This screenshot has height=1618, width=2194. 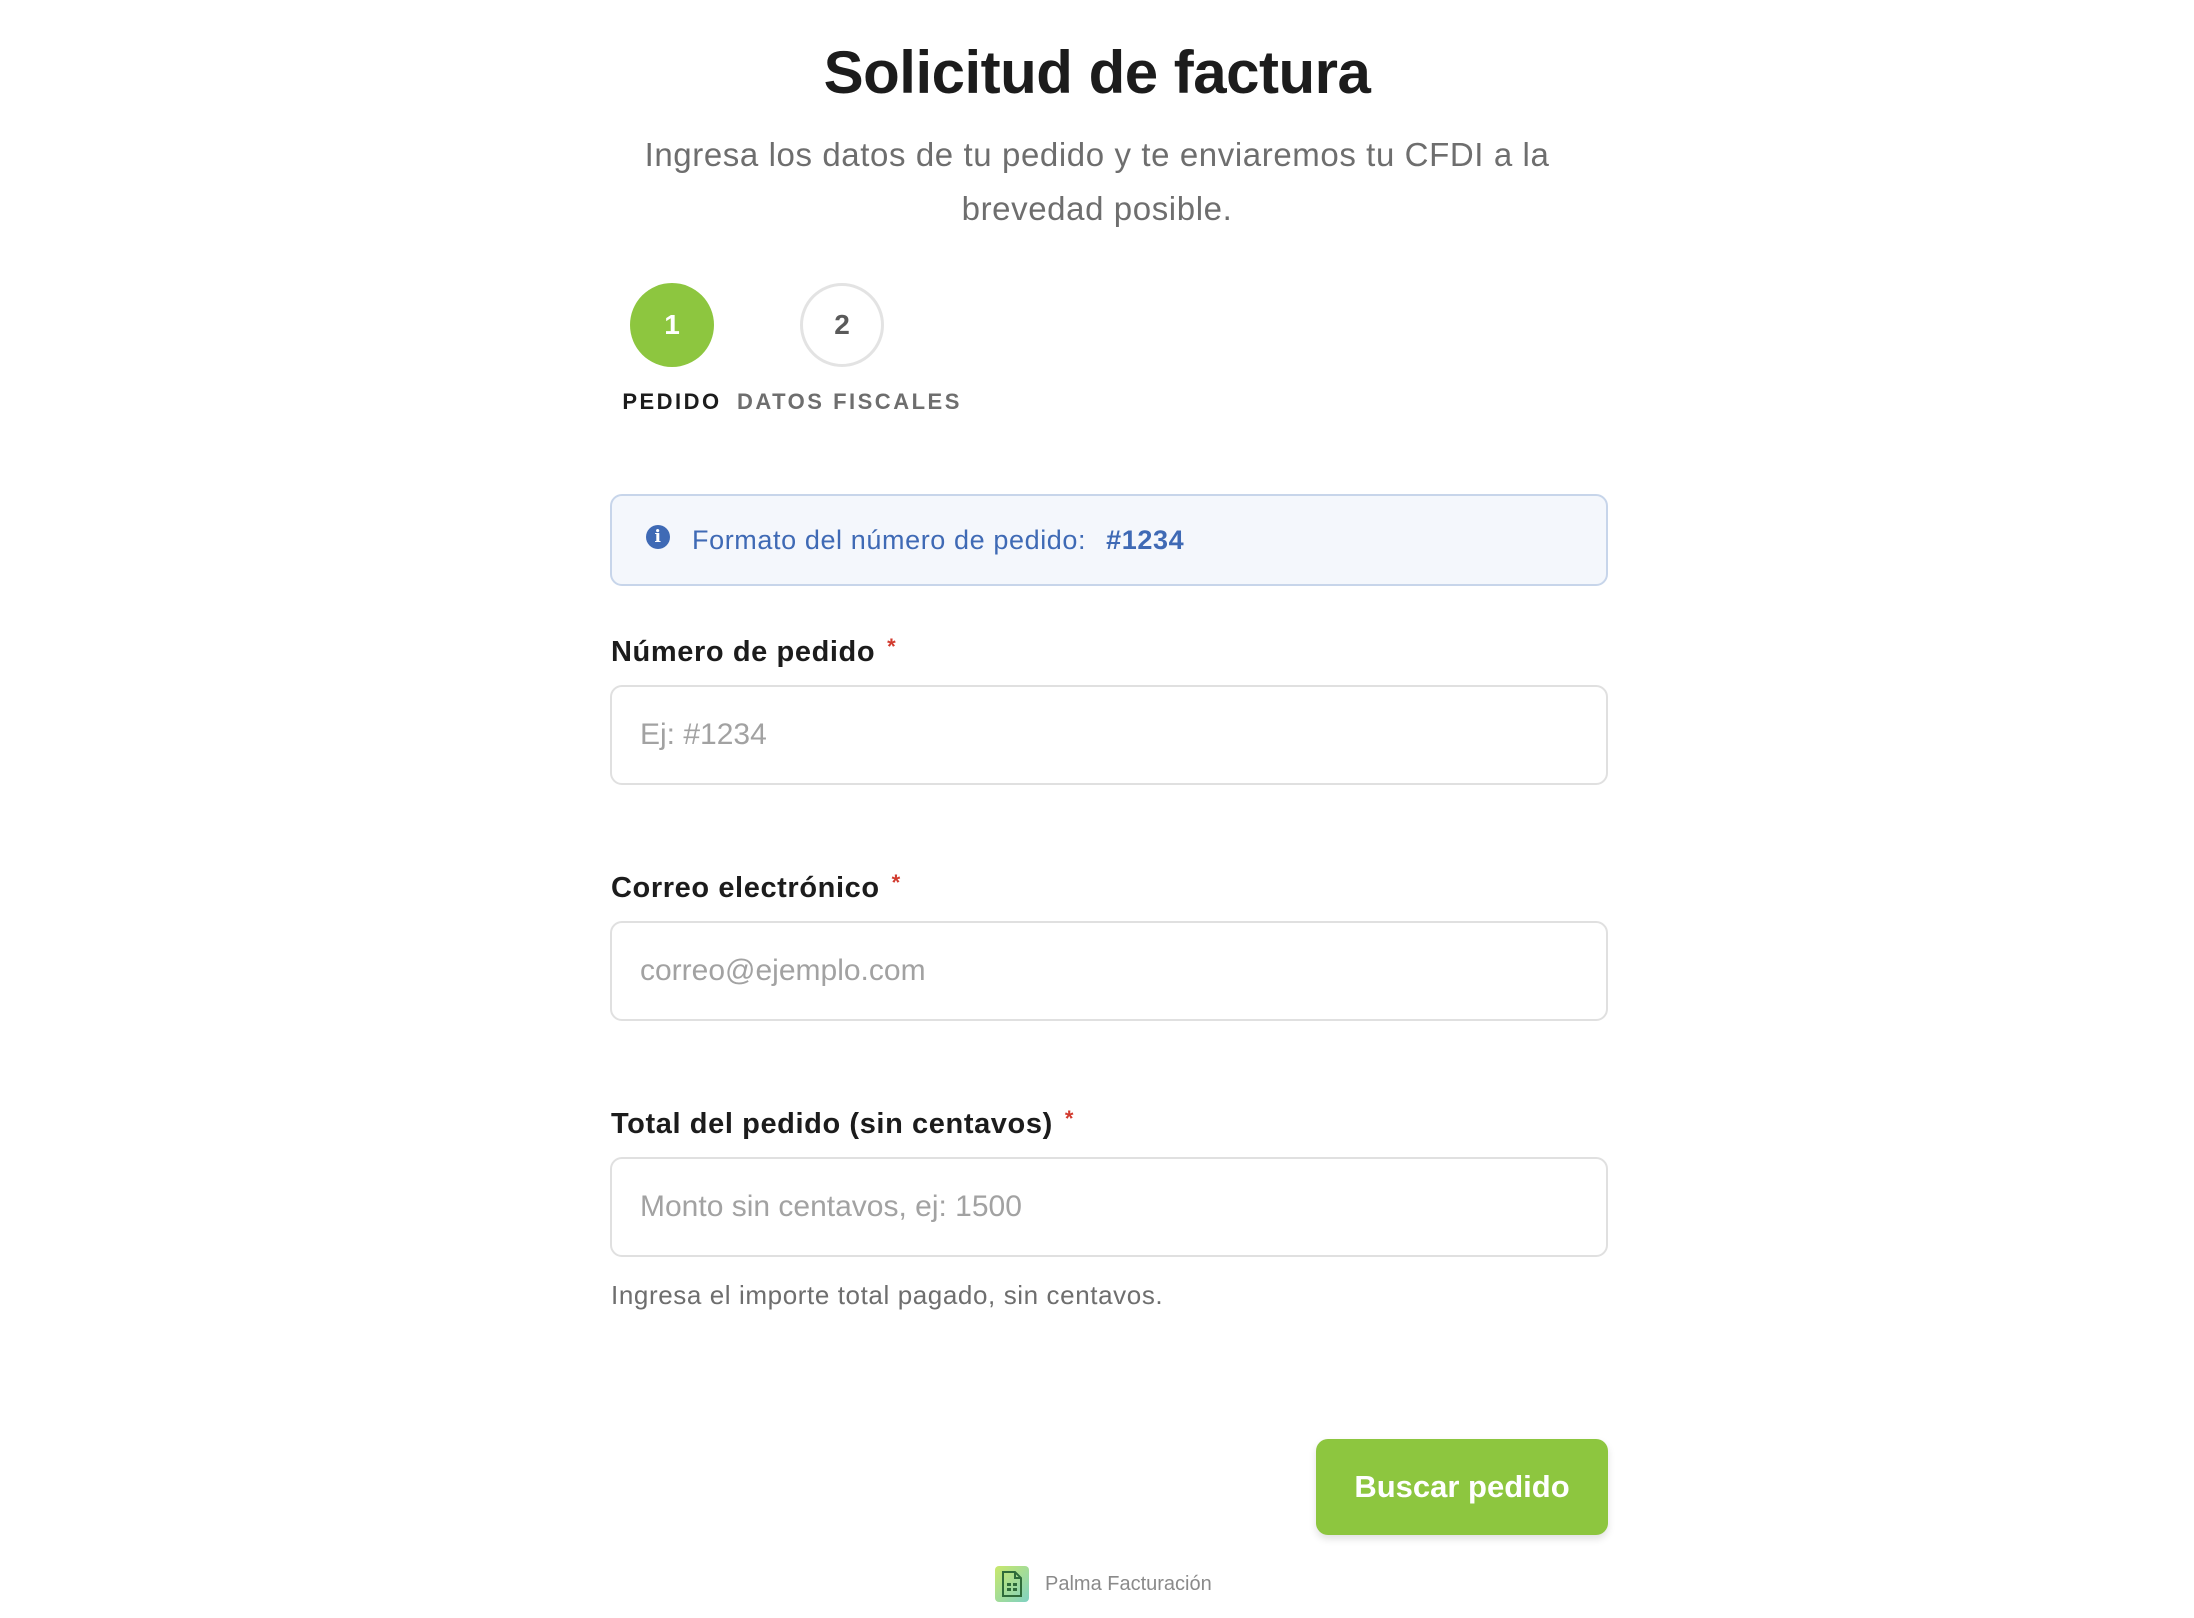 What do you see at coordinates (1097, 72) in the screenshot?
I see `page-title: Solicitud de factura` at bounding box center [1097, 72].